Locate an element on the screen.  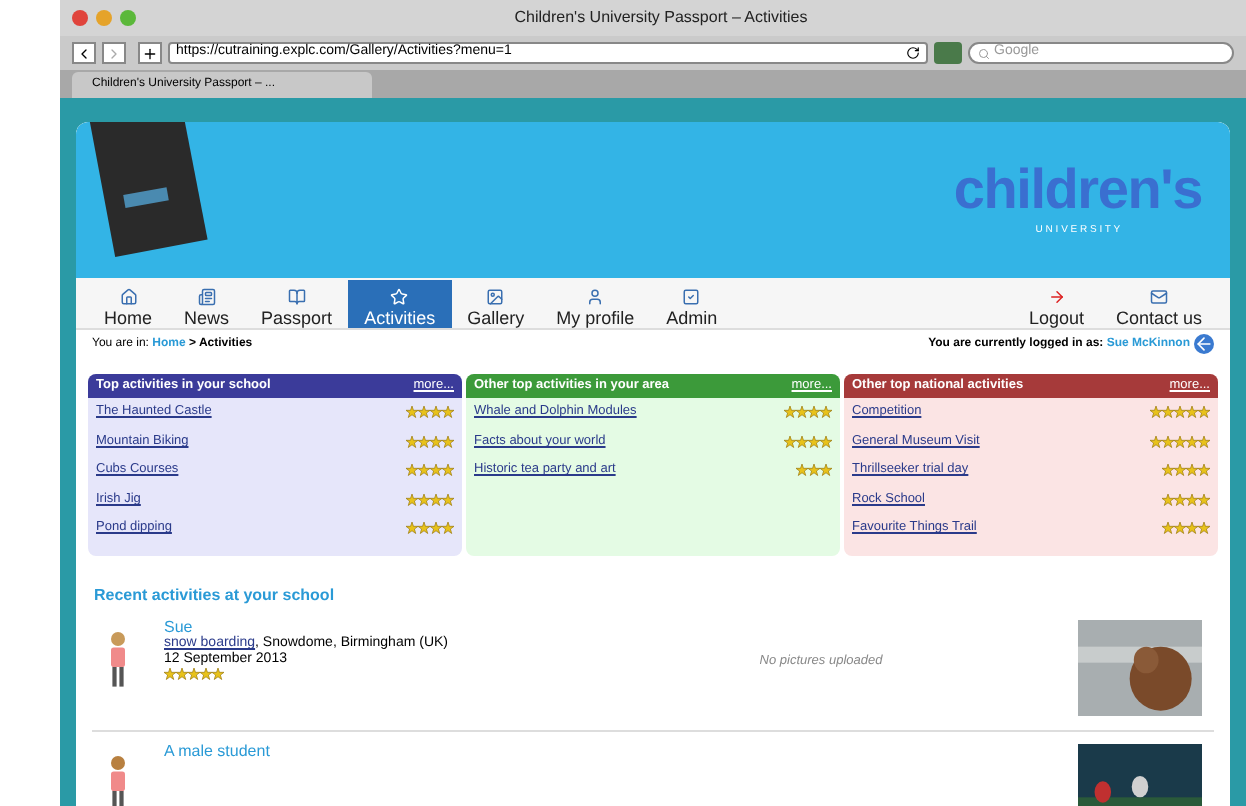
nav-tab: My profile is located at coordinates (595, 304).